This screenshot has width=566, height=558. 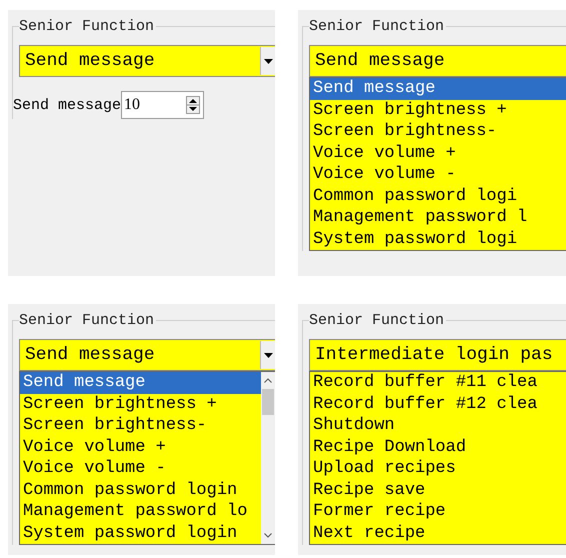 I want to click on list-option: System password login, so click(x=140, y=533).